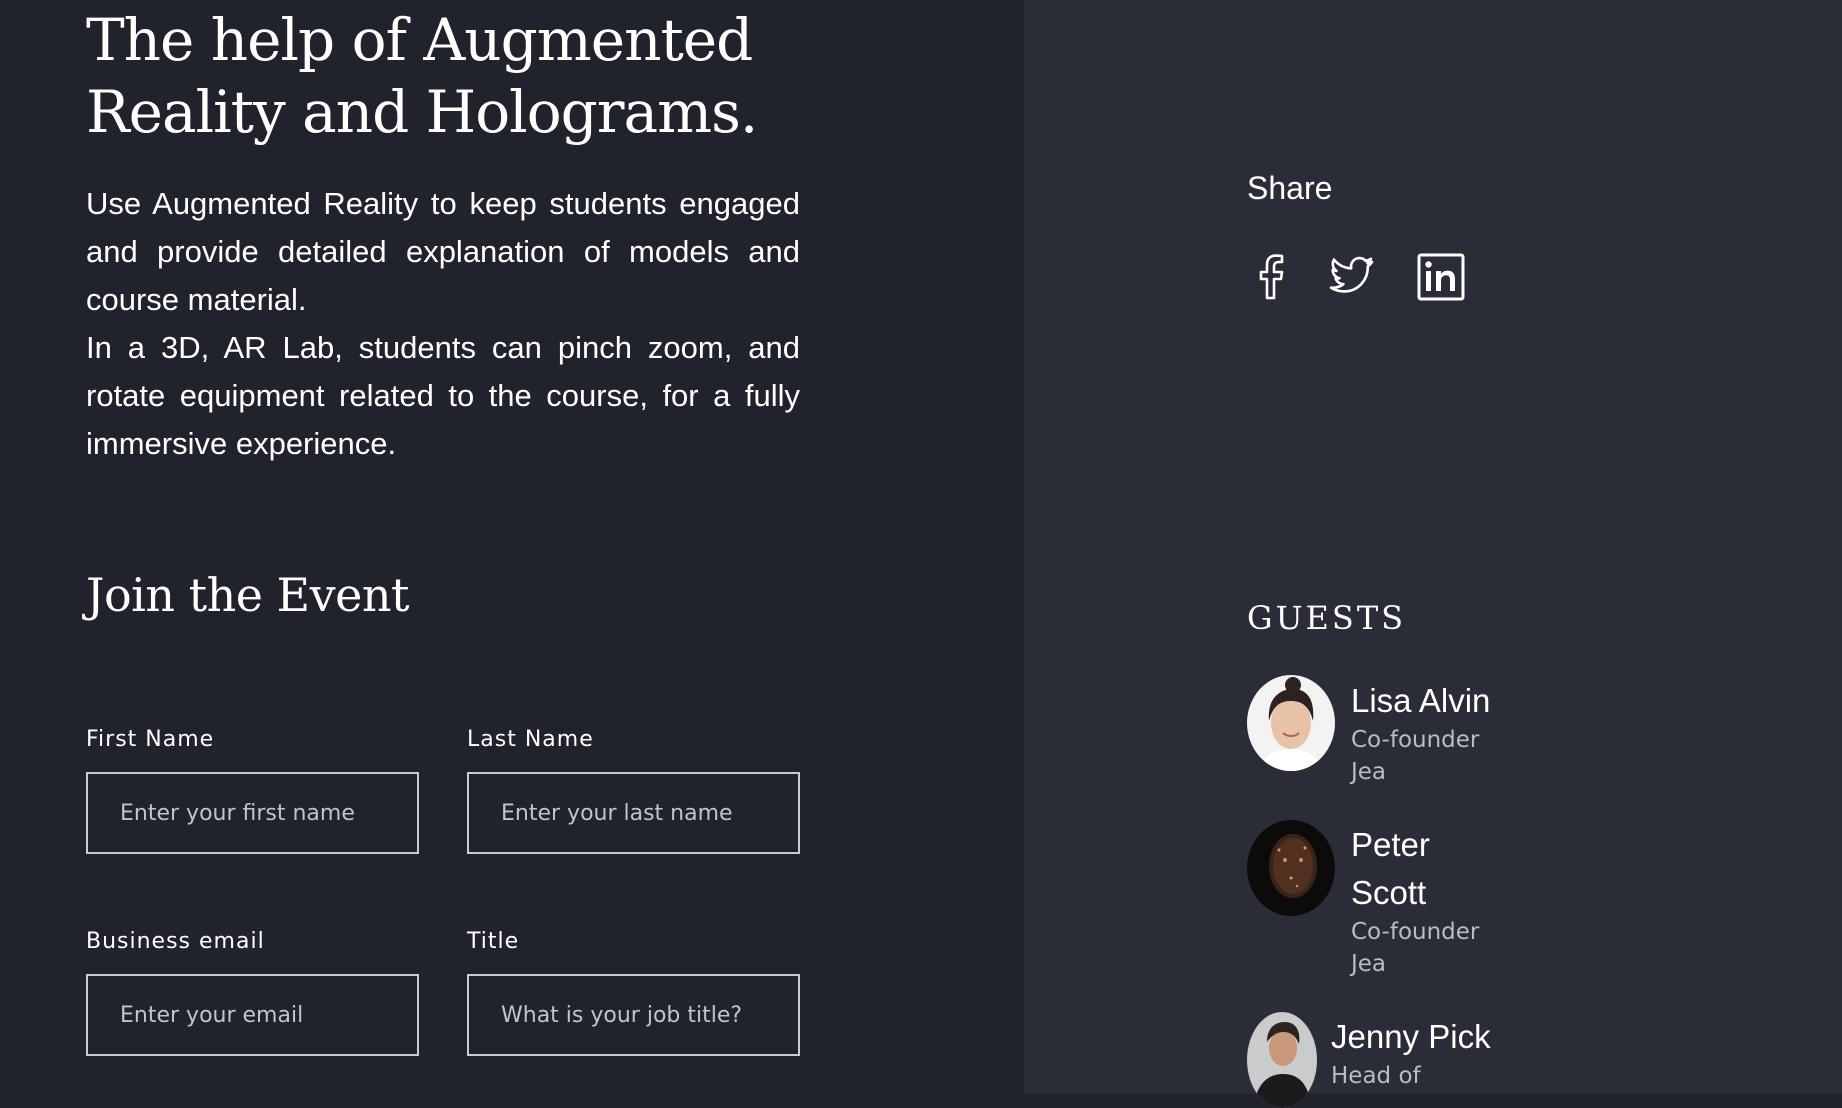  What do you see at coordinates (633, 813) in the screenshot?
I see `last-name-input` at bounding box center [633, 813].